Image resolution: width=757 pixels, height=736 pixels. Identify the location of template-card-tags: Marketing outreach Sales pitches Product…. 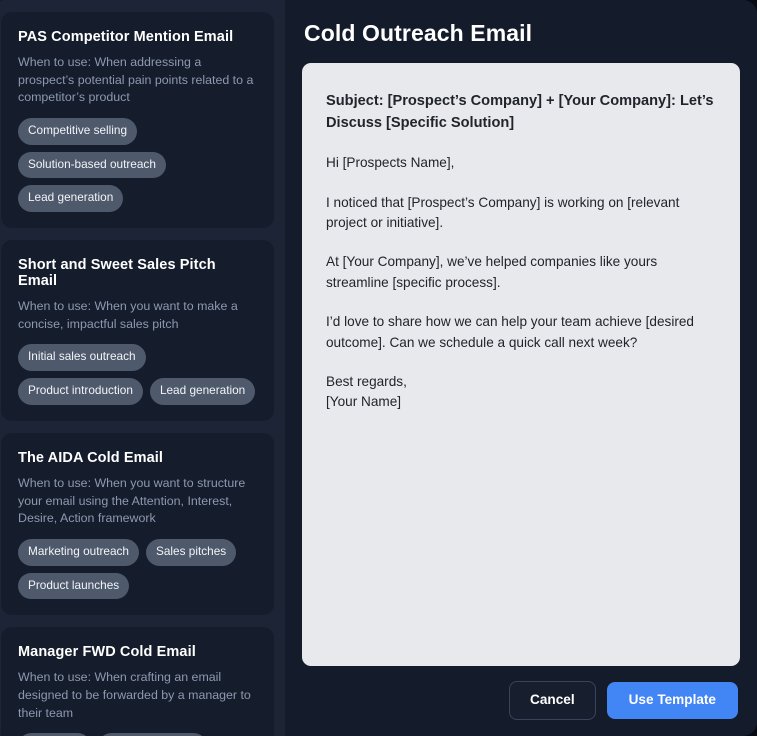
(137, 569).